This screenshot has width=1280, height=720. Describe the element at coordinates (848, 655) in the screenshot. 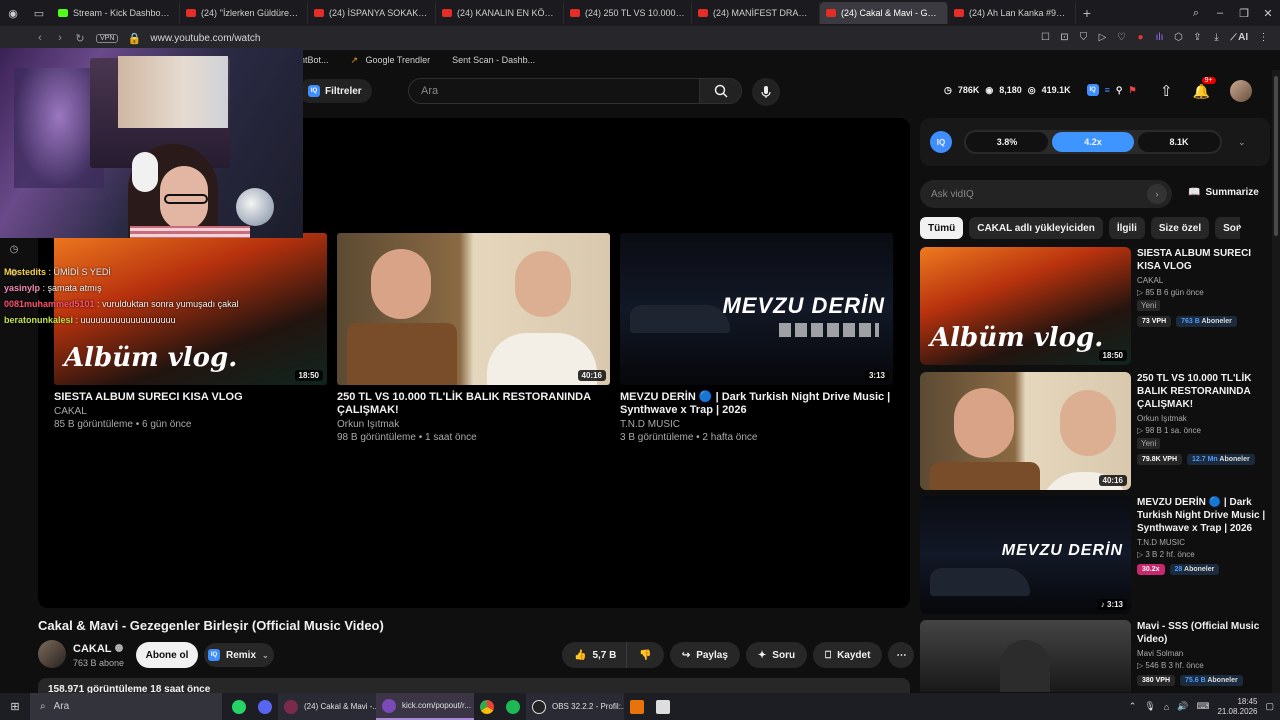

I see `save-button: ⎕ Kaydet` at that location.